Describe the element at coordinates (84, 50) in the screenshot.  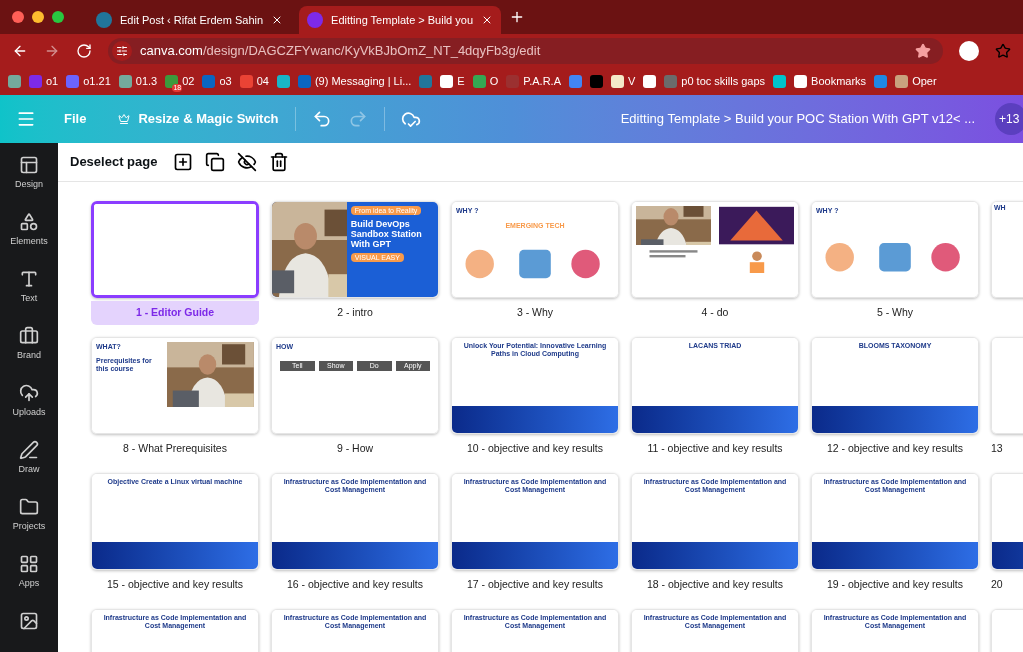
I see `reload-icon` at that location.